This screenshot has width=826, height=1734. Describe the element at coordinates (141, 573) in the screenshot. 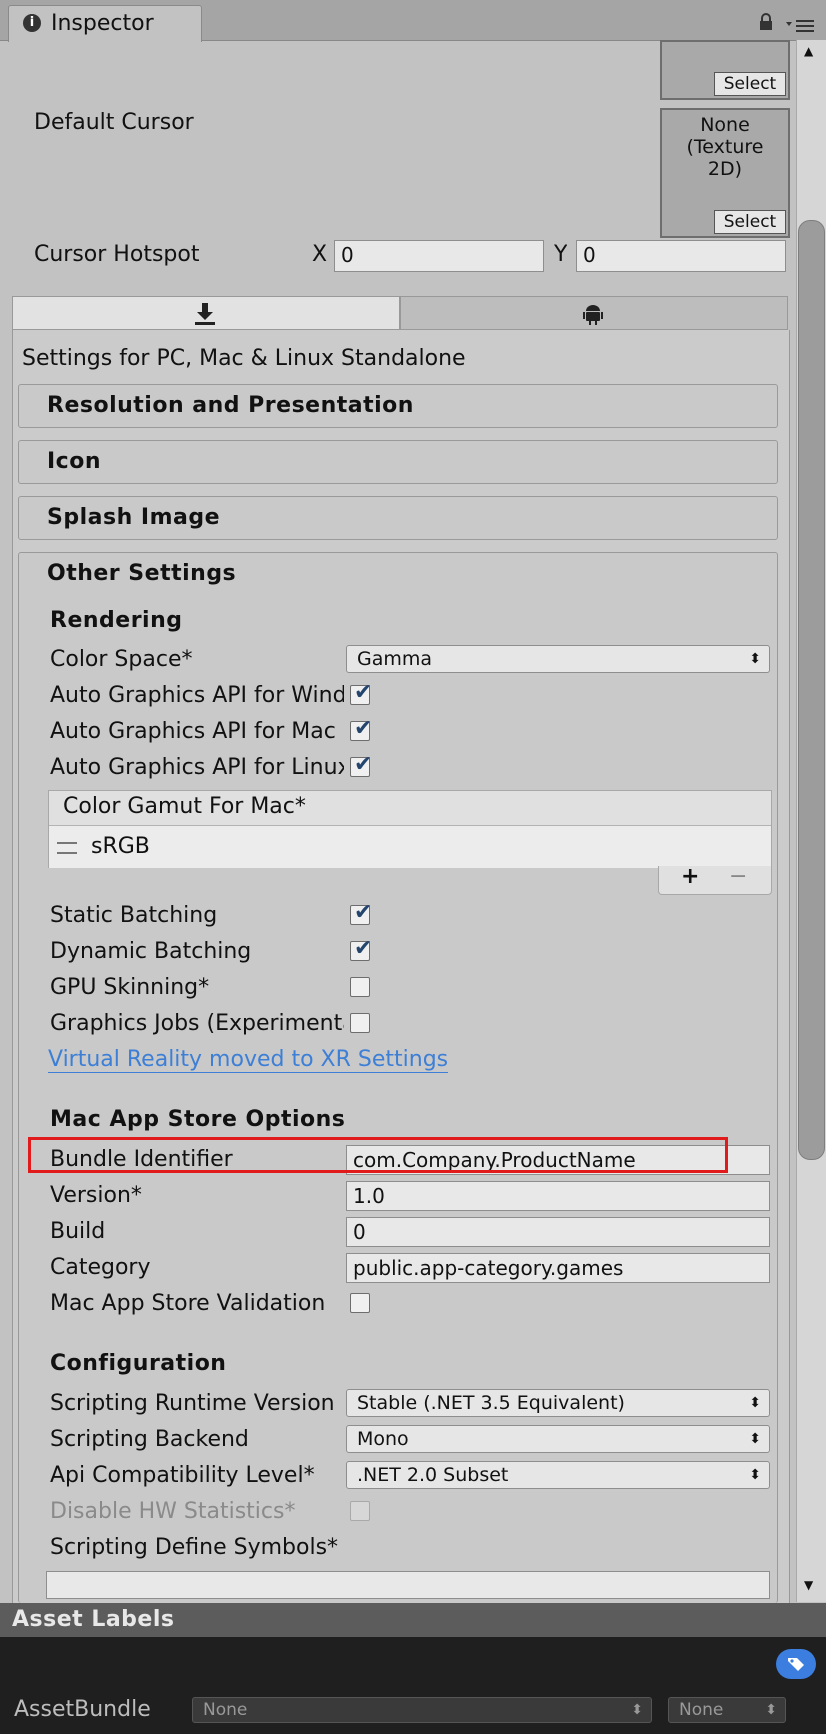

I see `section-other-title: Other Settings` at that location.